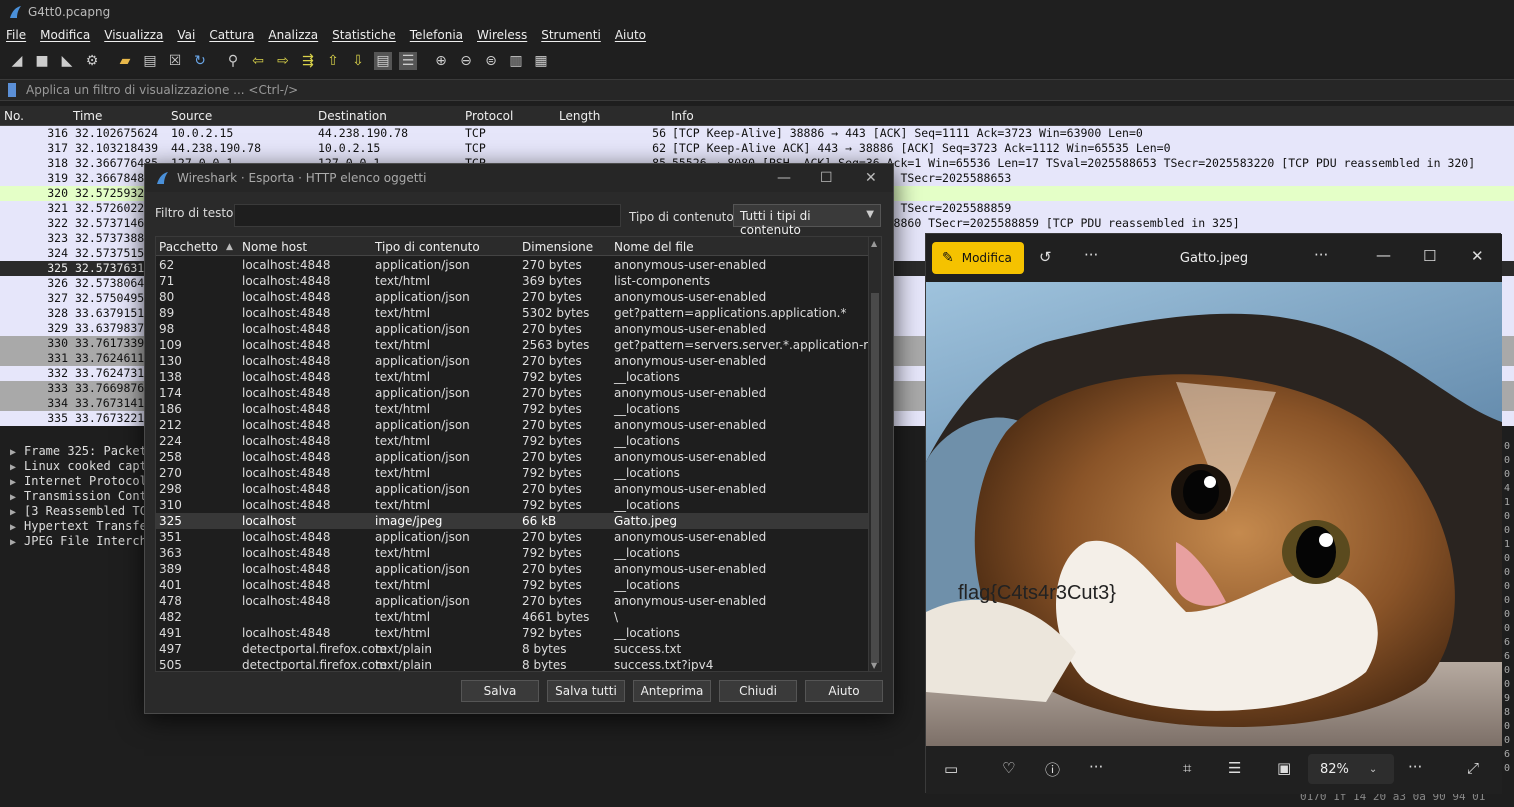 The image size is (1514, 807). What do you see at coordinates (175, 61) in the screenshot?
I see `close-file-icon: ☒` at bounding box center [175, 61].